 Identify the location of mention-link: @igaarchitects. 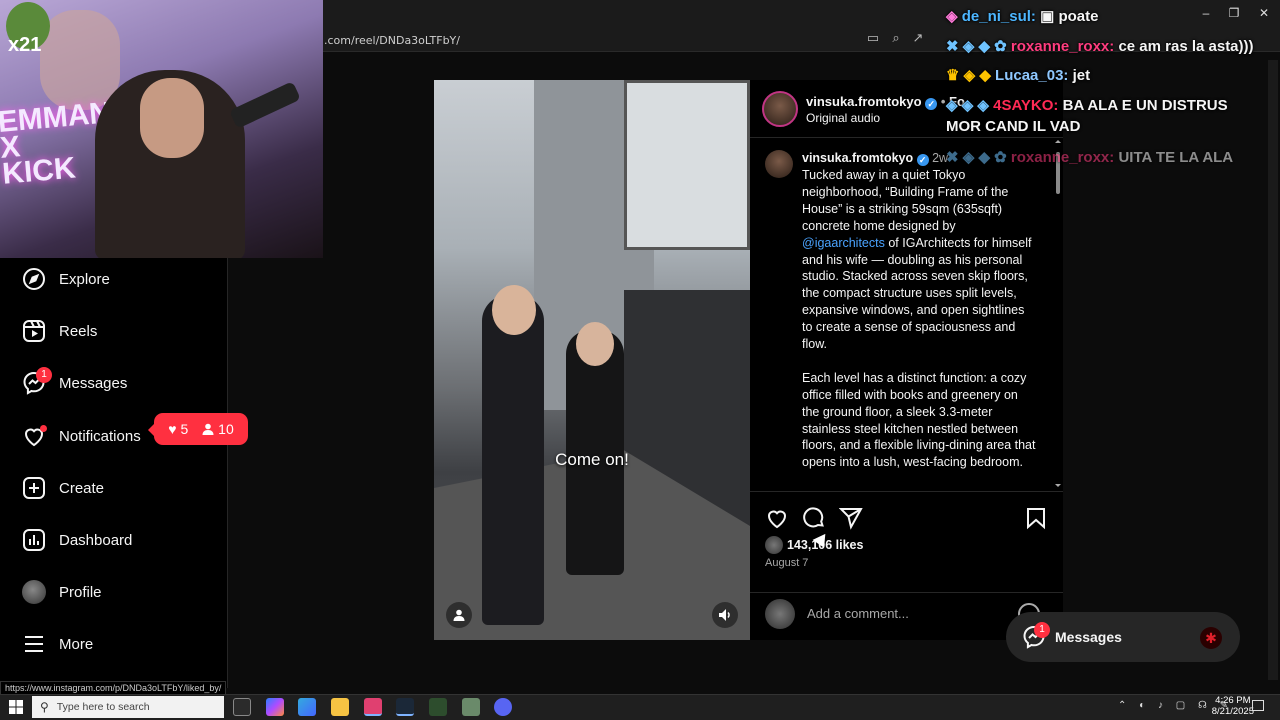
(843, 243).